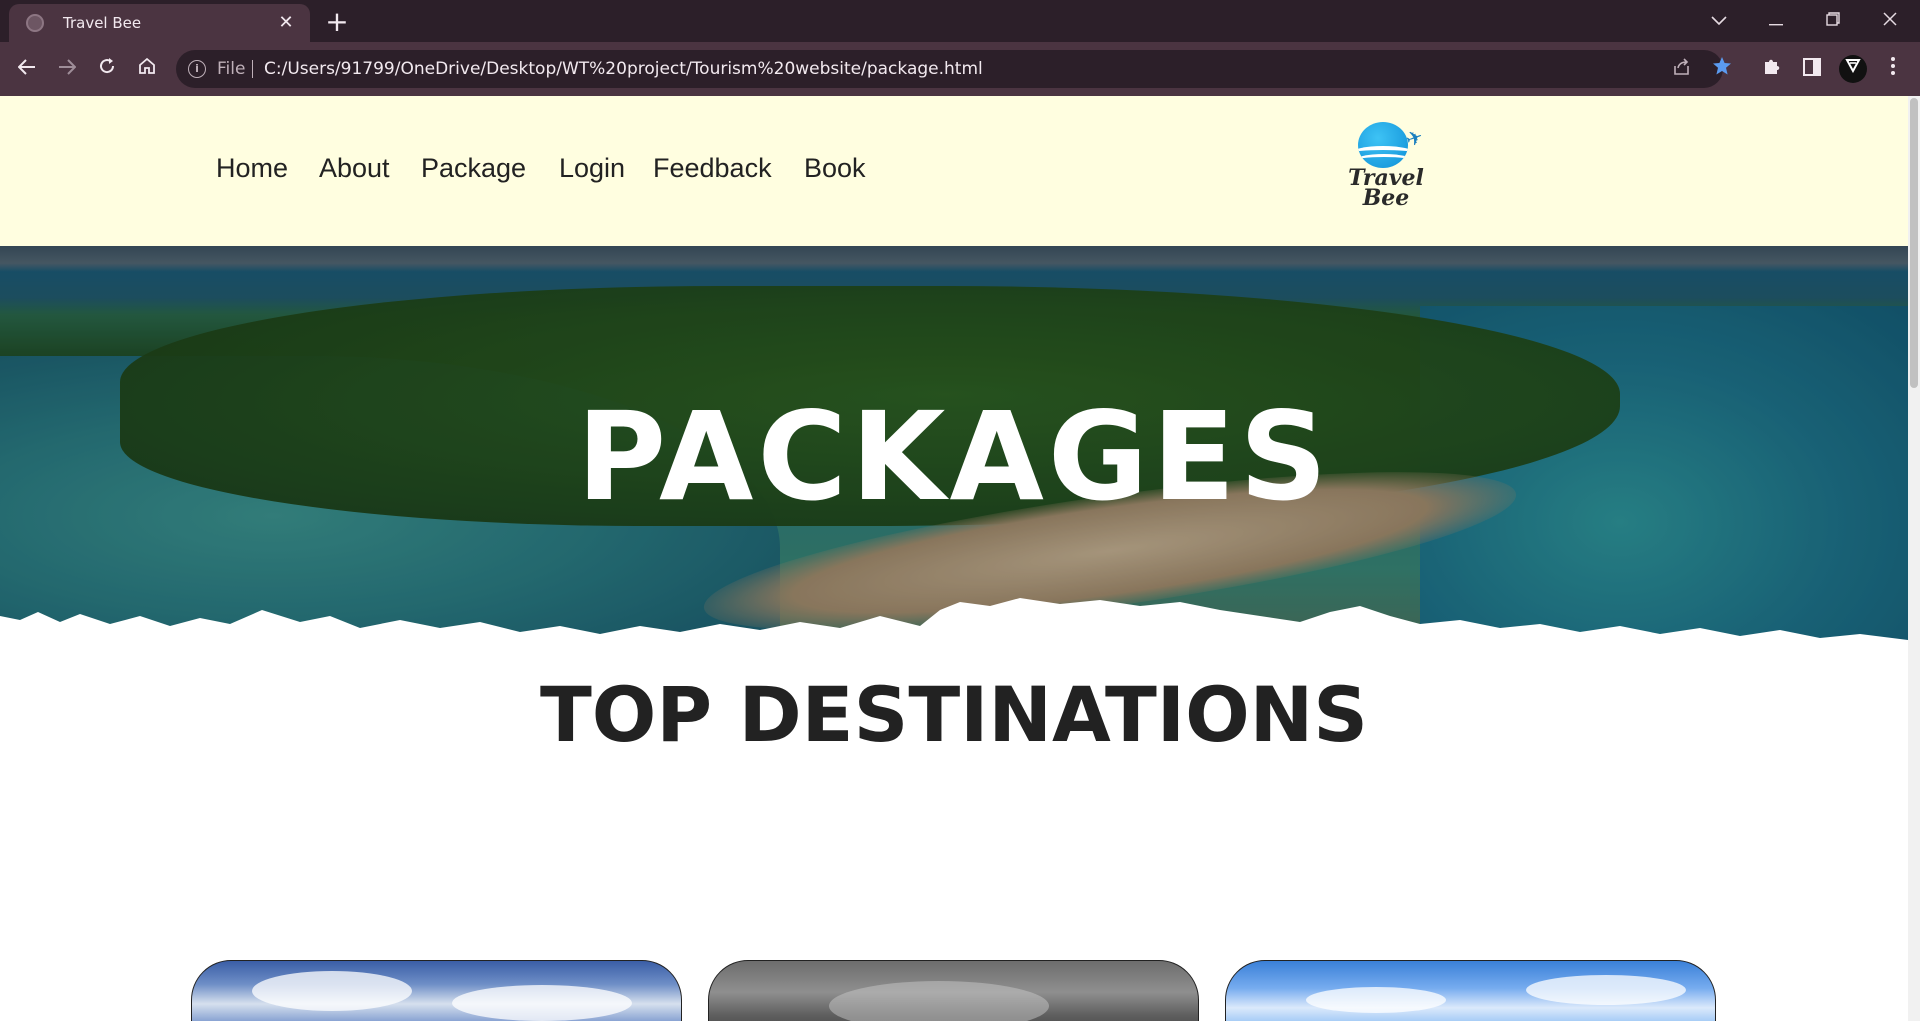  Describe the element at coordinates (102, 23) in the screenshot. I see `tab-title: Travel Bee` at that location.